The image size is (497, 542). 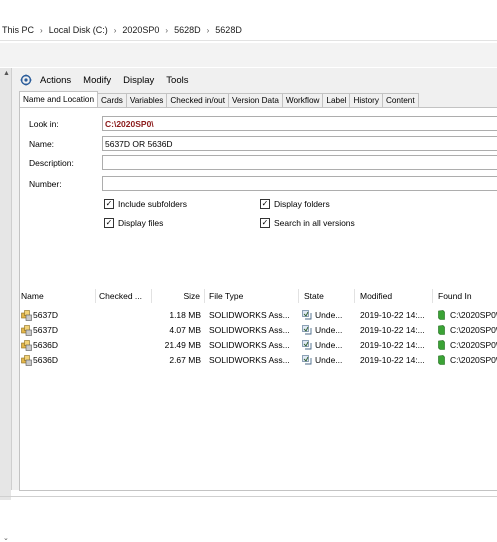 I want to click on tab-history: History, so click(x=366, y=100).